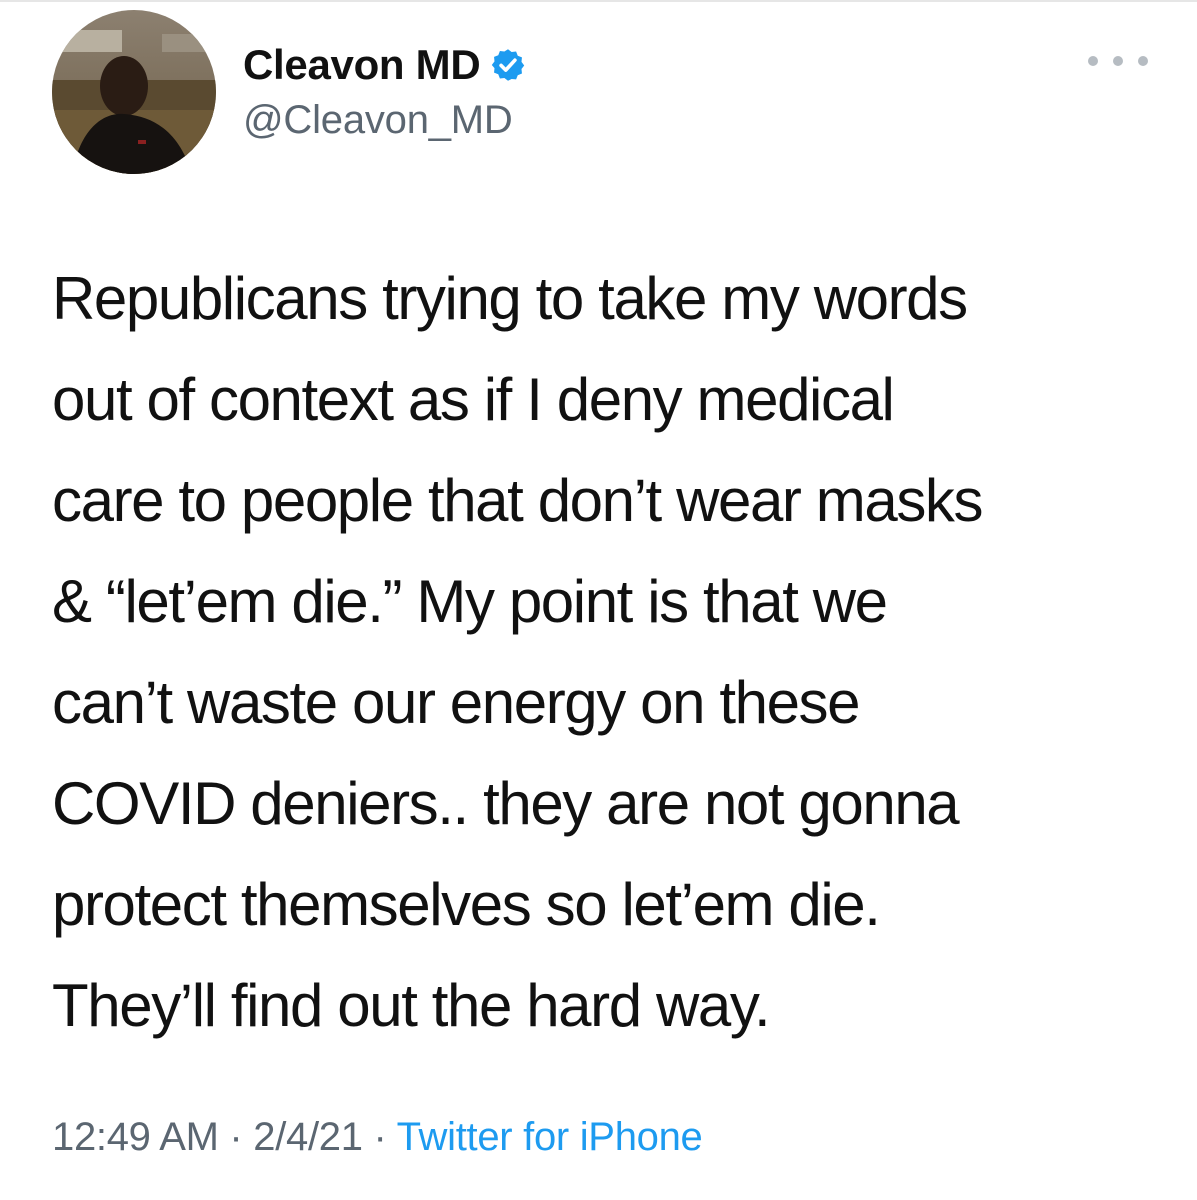 This screenshot has width=1197, height=1200. I want to click on name-row: Cleavon MD, so click(384, 65).